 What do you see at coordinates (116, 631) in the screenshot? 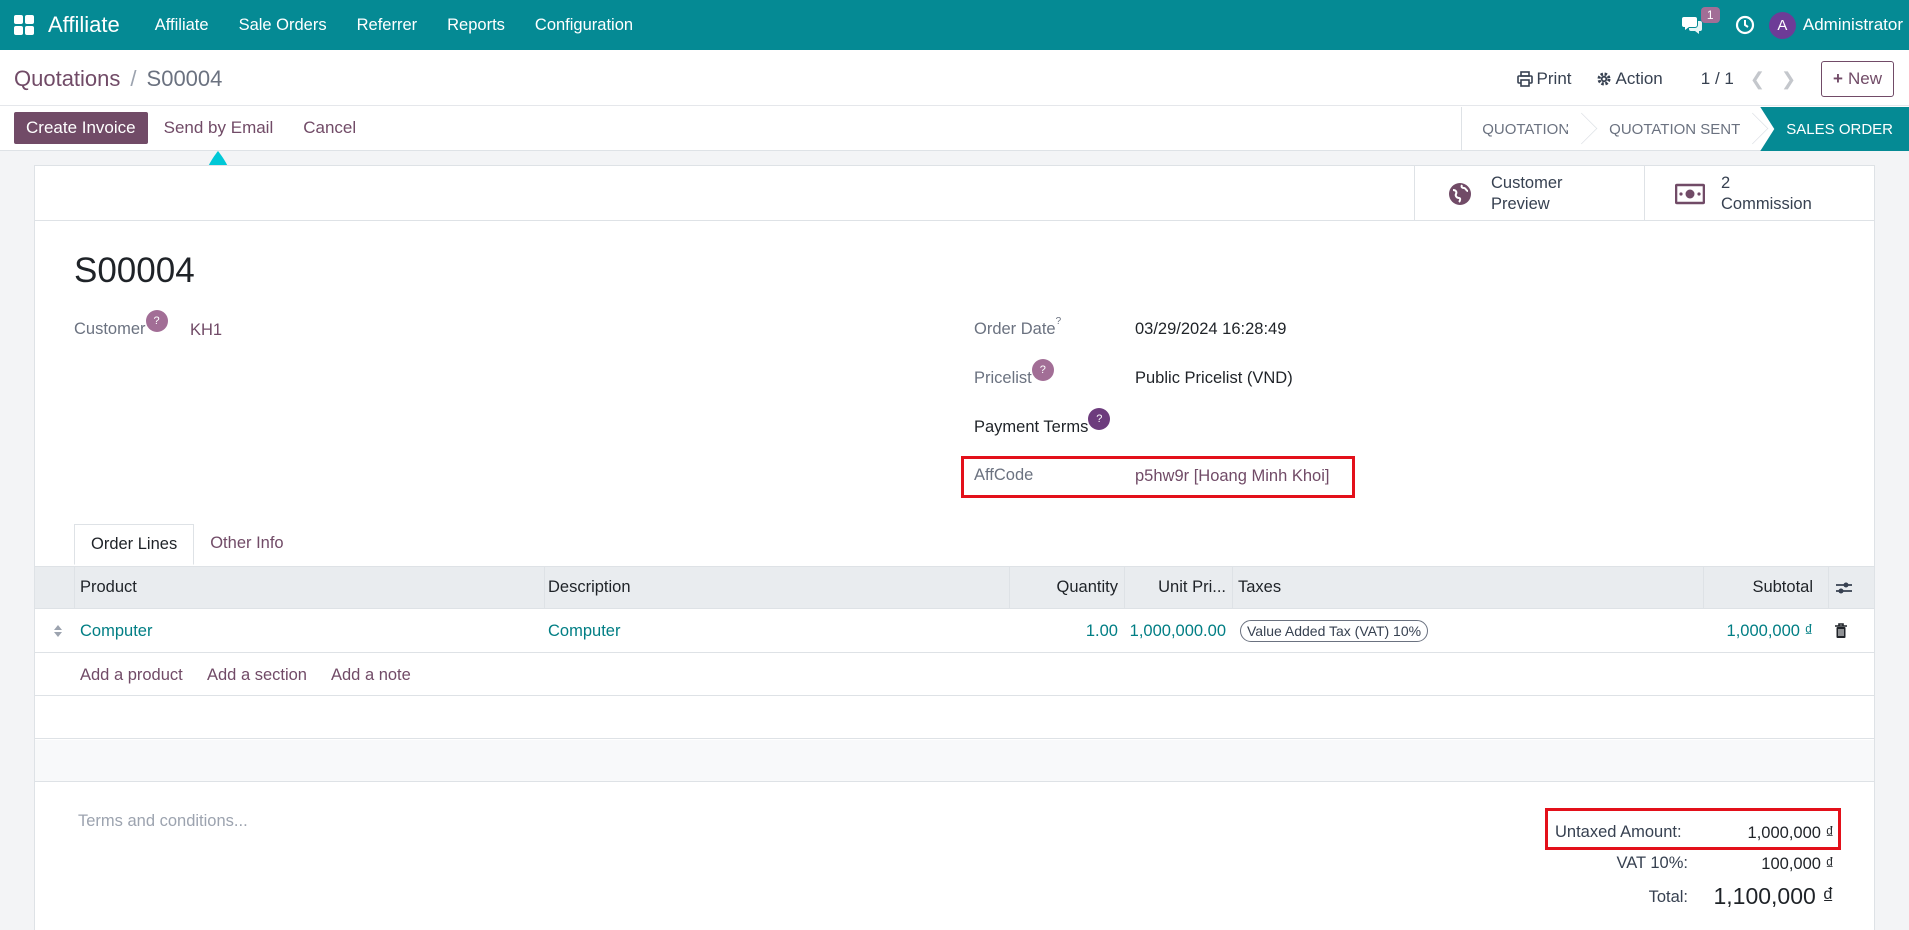
I see `product-cell: Computer` at bounding box center [116, 631].